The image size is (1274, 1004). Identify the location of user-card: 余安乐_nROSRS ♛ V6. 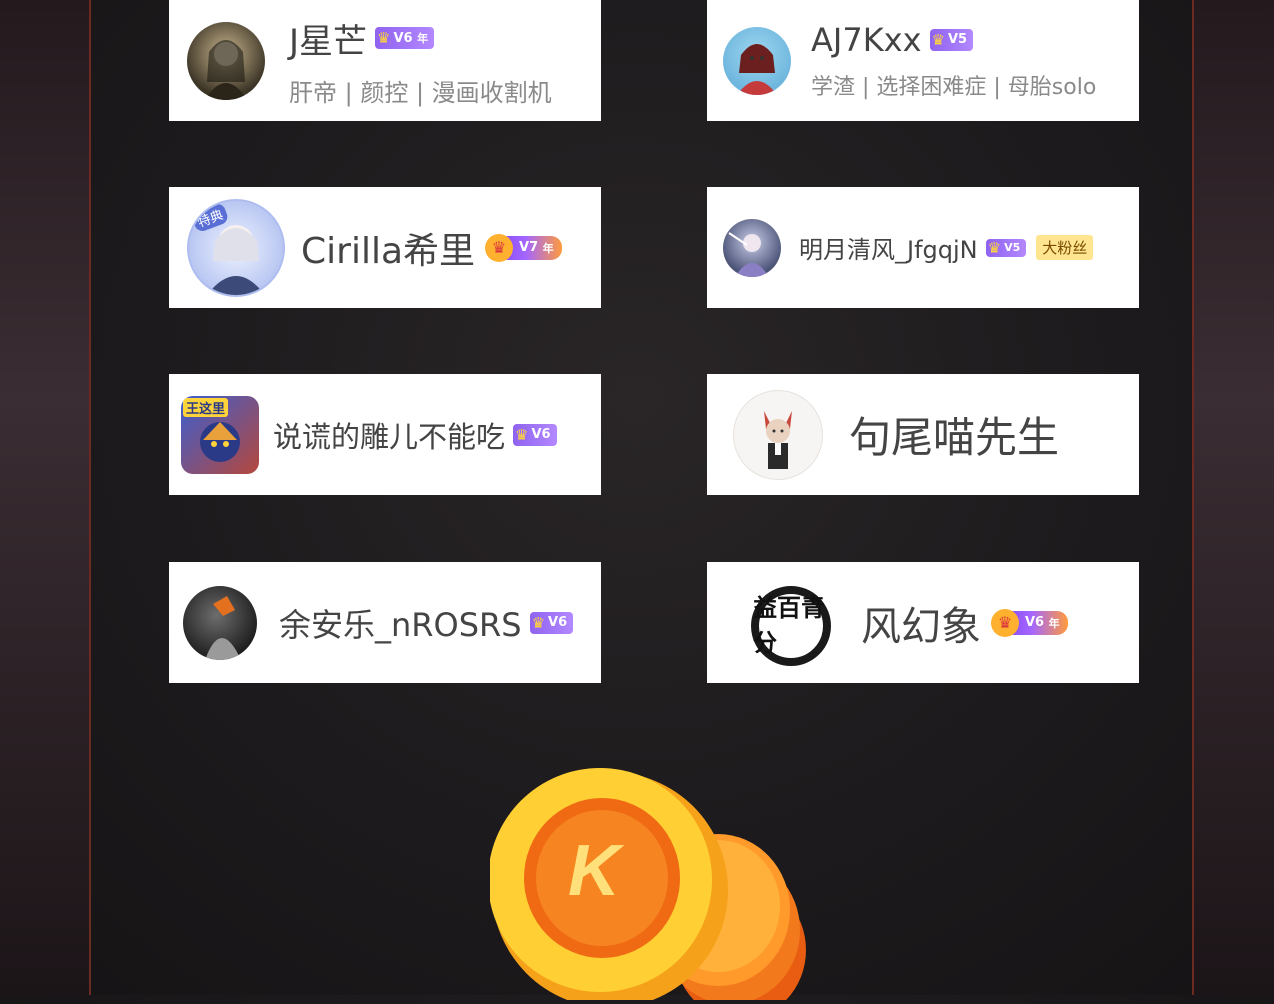
(385, 622).